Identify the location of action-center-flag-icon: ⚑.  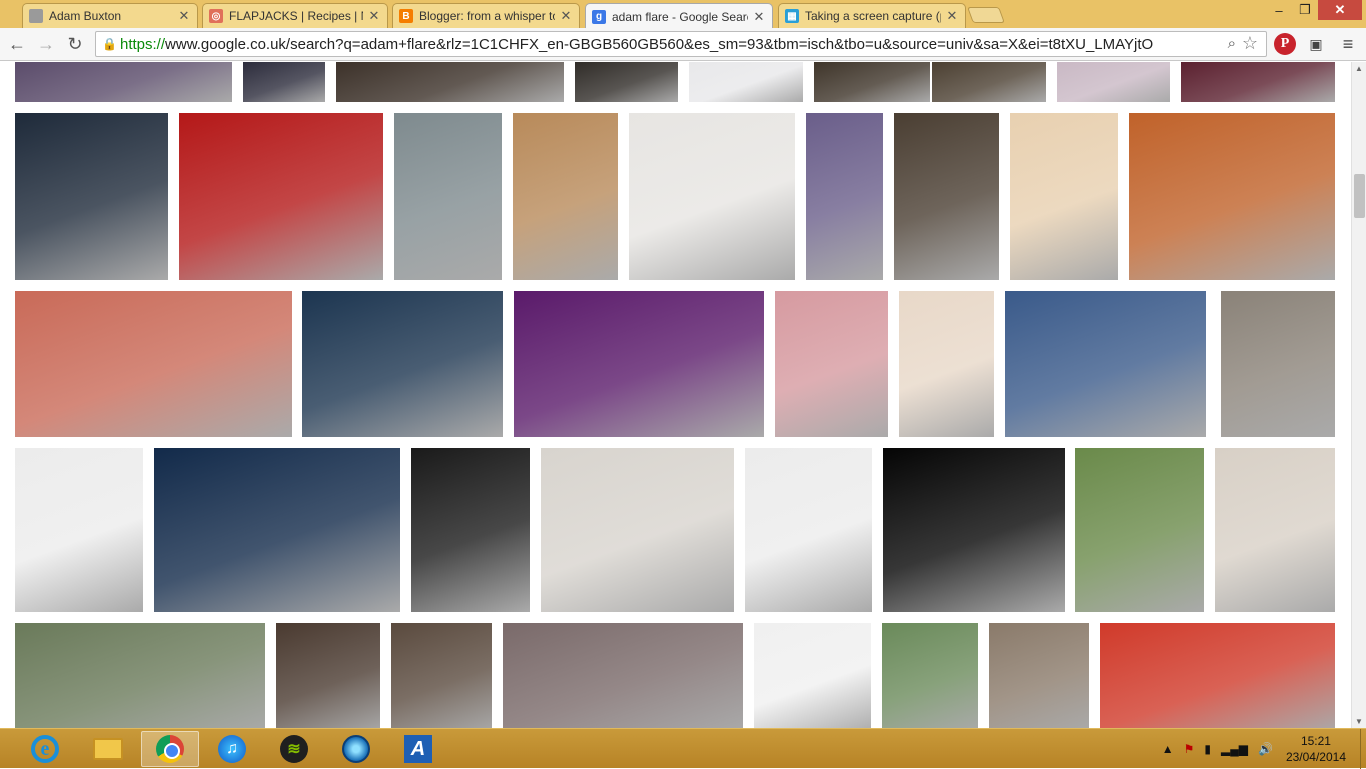
(1189, 749).